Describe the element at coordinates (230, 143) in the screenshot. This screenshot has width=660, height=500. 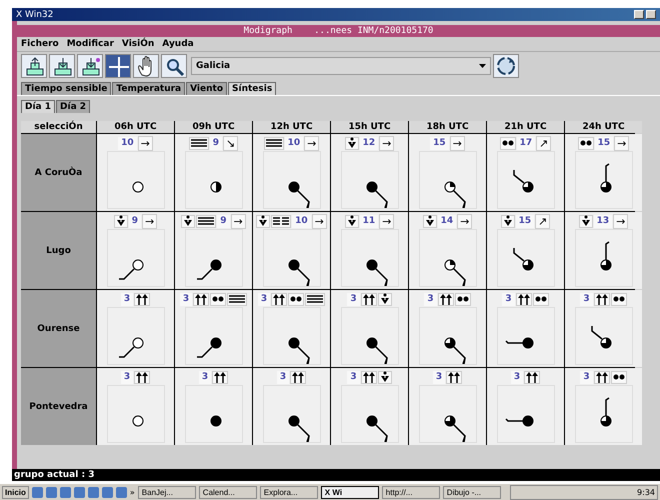
I see `wind-direction: ↘` at that location.